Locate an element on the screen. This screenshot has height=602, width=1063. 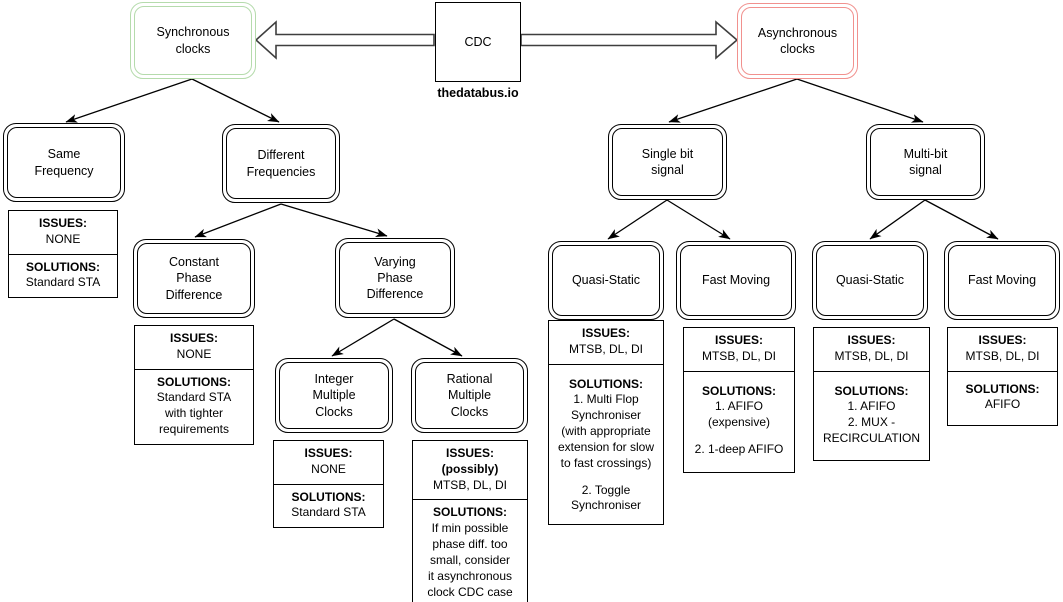
node-label-line1: Multi-bit is located at coordinates (925, 153).